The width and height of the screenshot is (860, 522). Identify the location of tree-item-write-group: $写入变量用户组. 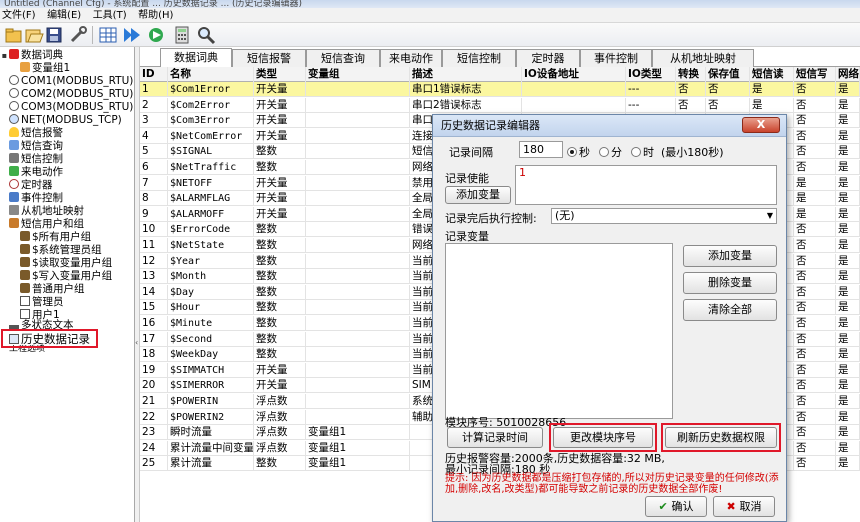
(66, 276).